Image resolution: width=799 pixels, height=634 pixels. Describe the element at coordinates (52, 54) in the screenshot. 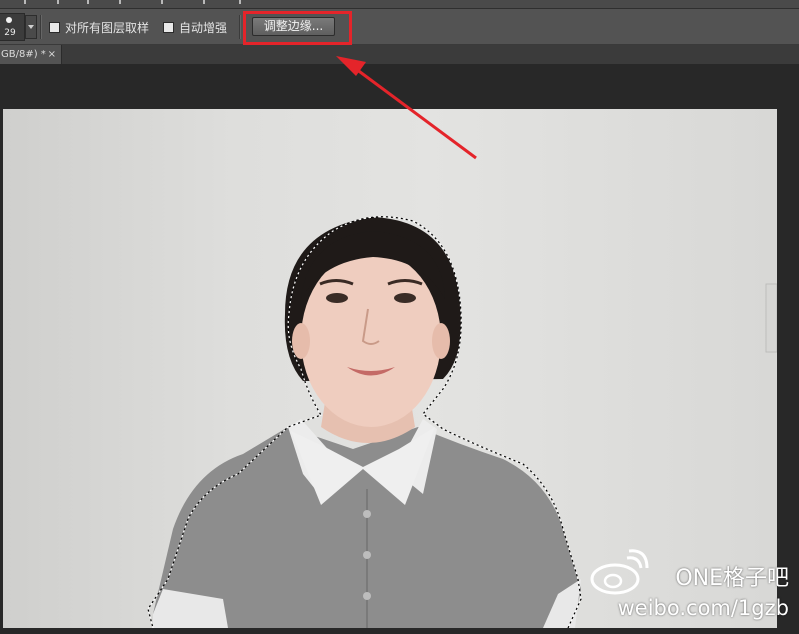

I see `close-icon: ×` at that location.